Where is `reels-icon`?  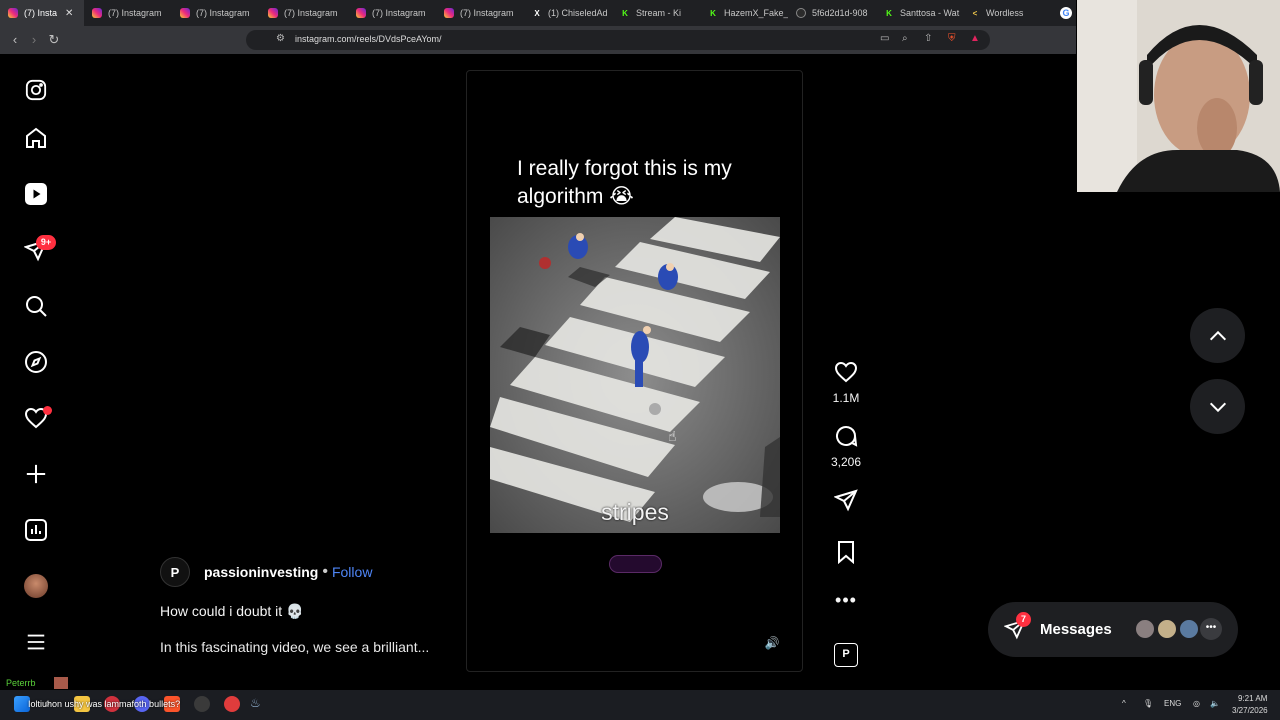
reels-icon is located at coordinates (36, 194).